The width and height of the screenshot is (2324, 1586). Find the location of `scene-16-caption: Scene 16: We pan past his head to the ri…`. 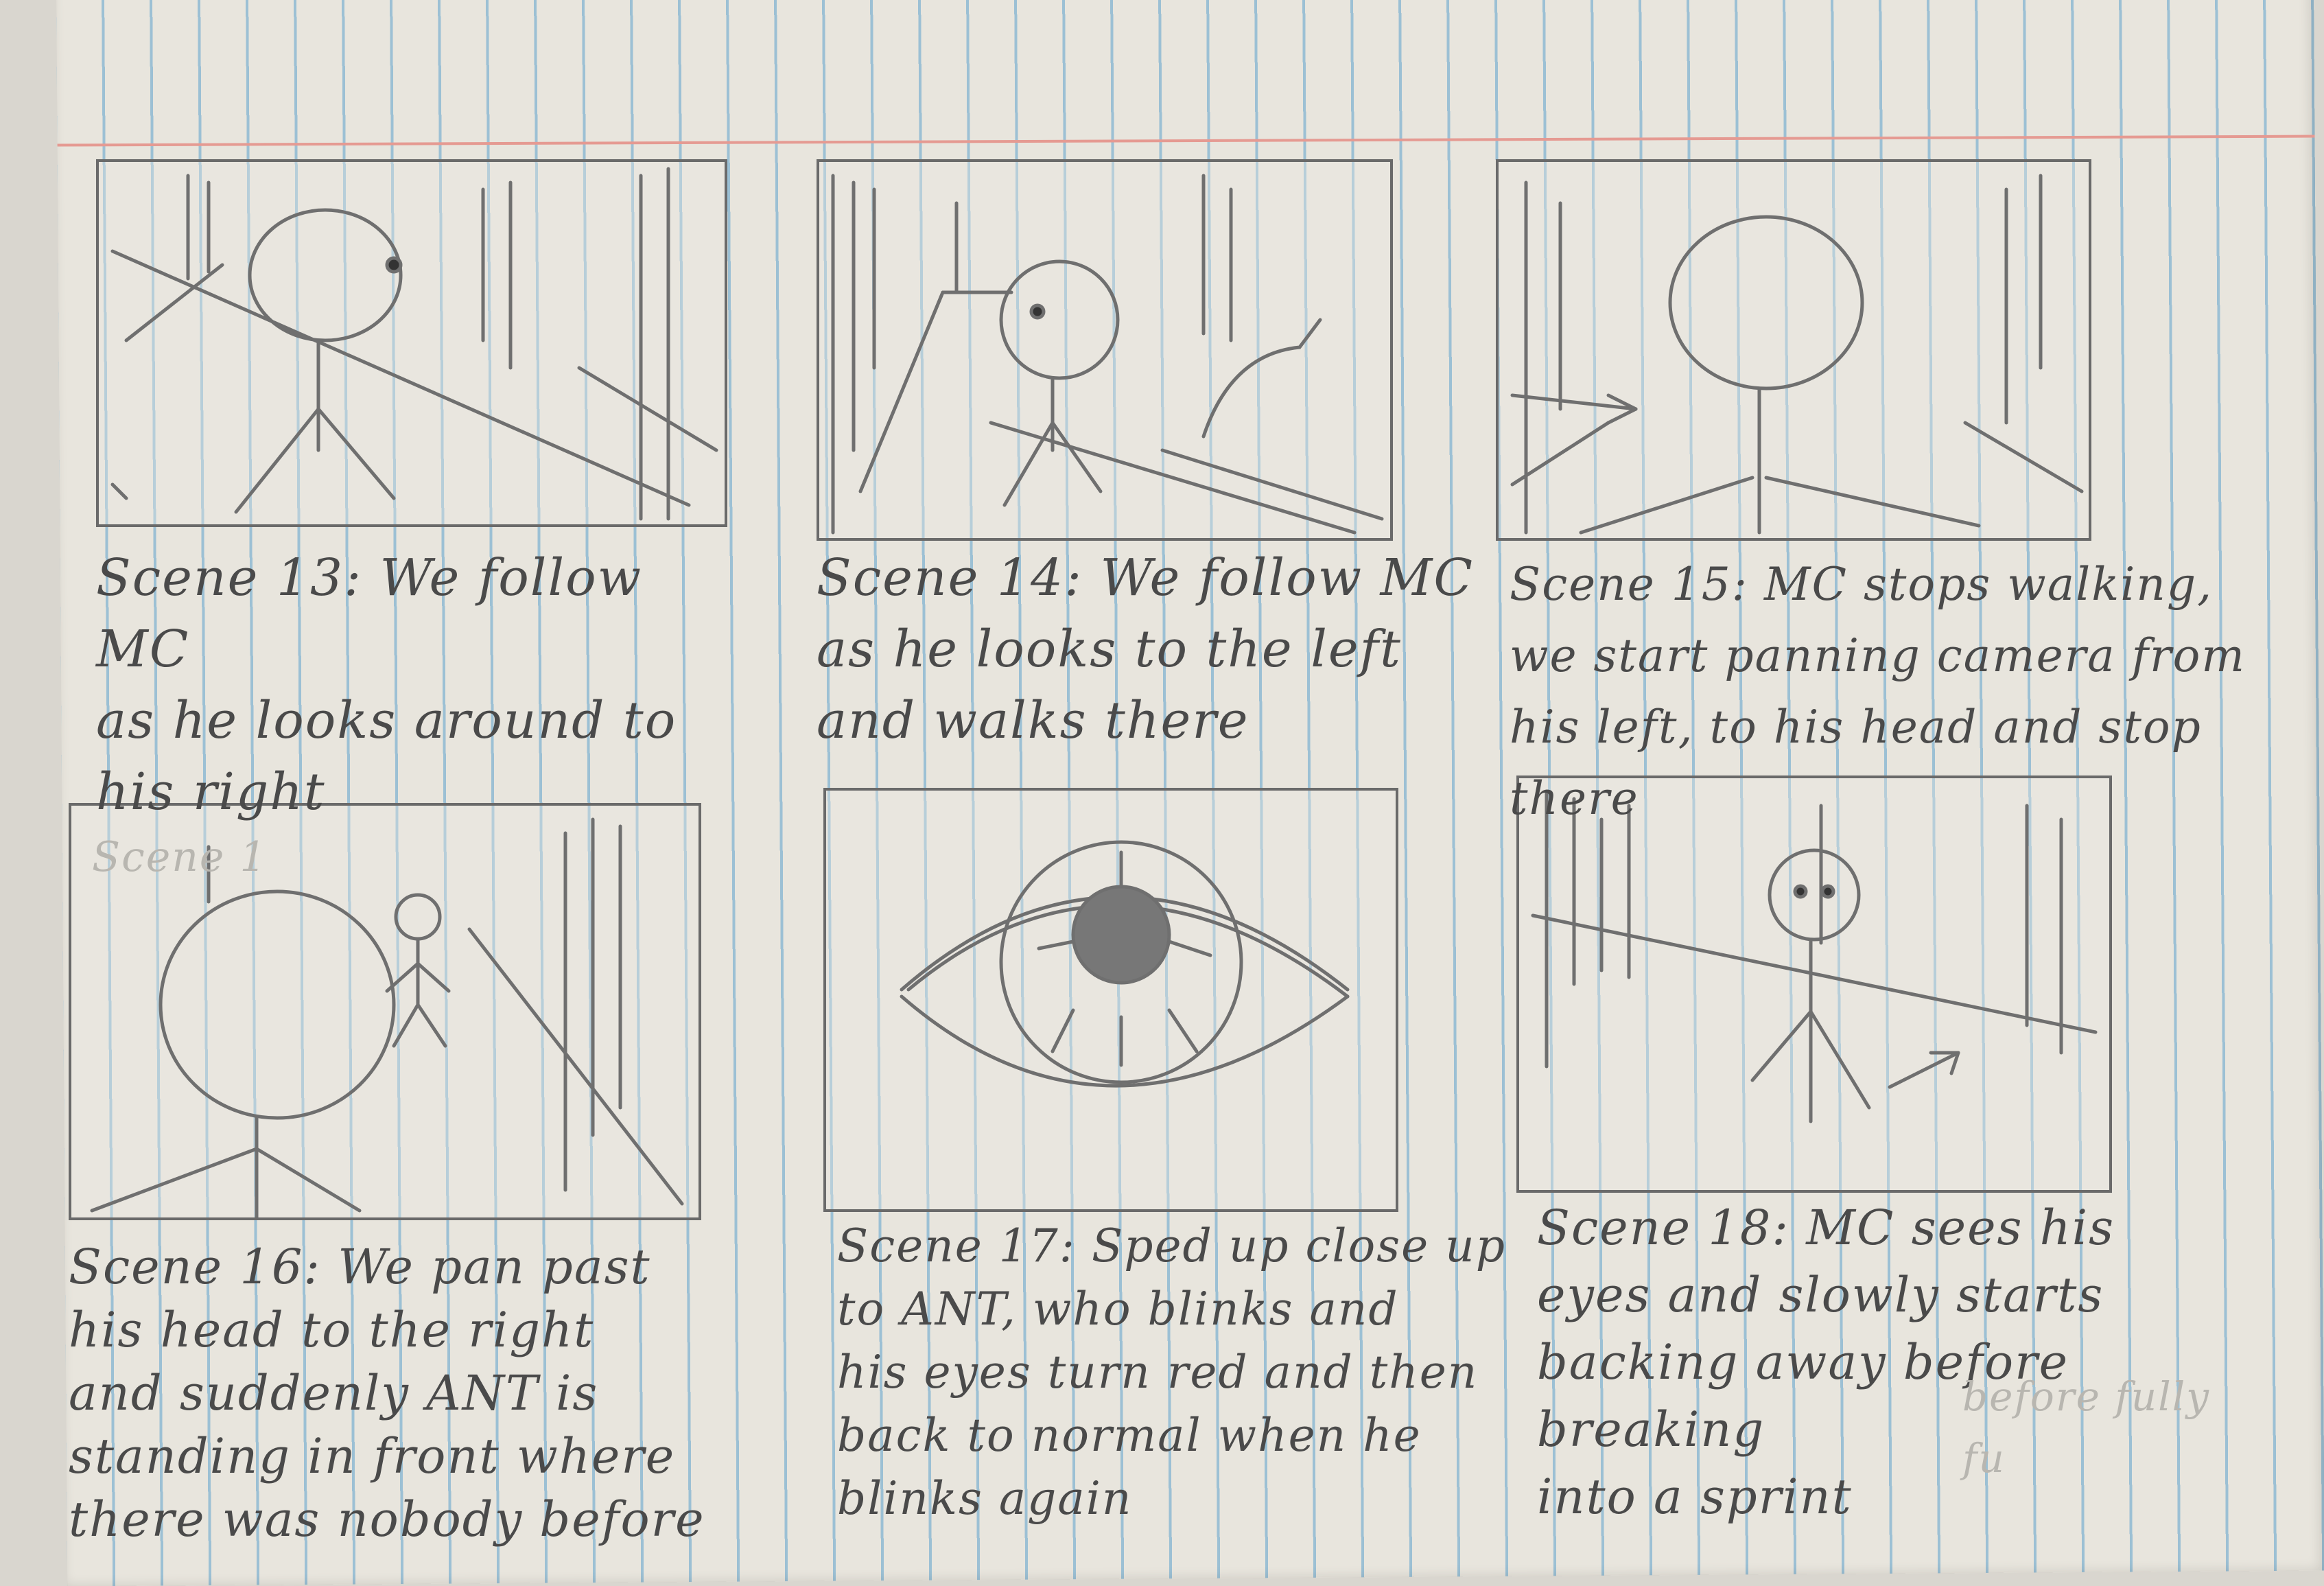

scene-16-caption: Scene 16: We pan past his head to the ri… is located at coordinates (387, 1393).